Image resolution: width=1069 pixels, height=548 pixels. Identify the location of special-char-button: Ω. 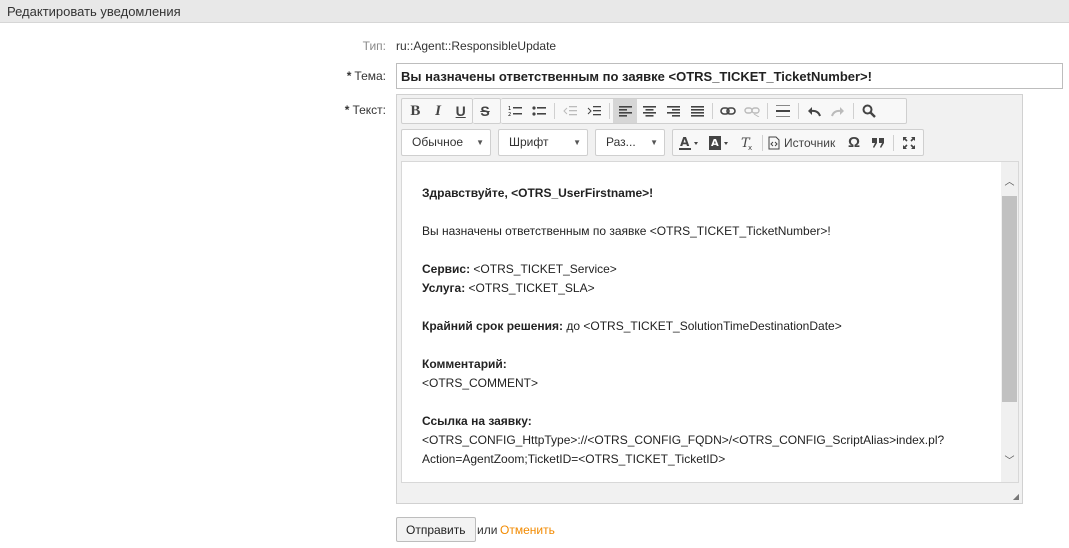
(854, 143).